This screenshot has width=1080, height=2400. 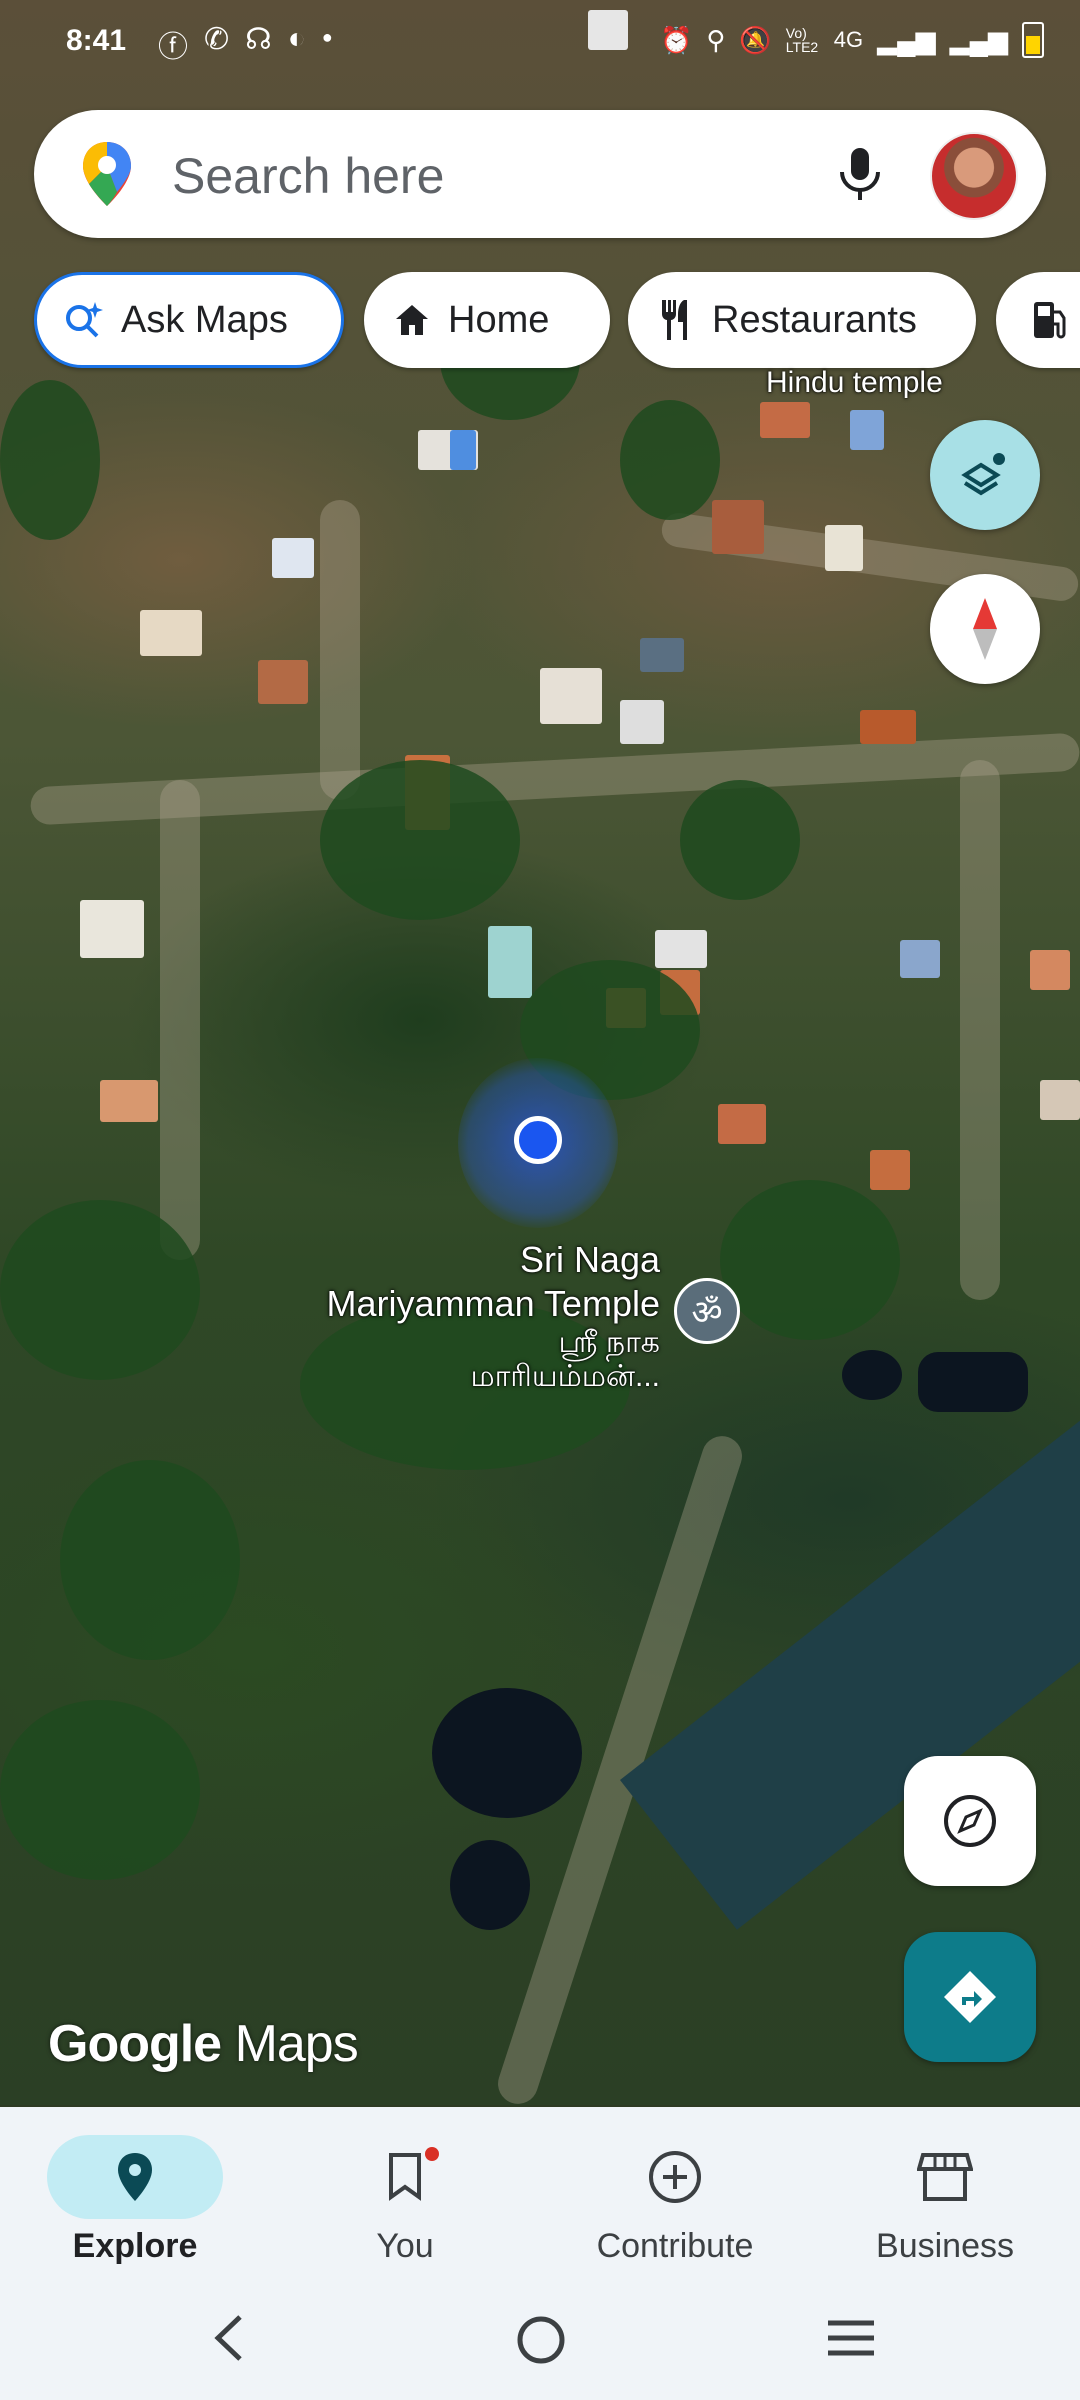 What do you see at coordinates (228, 2338) in the screenshot?
I see `back-icon` at bounding box center [228, 2338].